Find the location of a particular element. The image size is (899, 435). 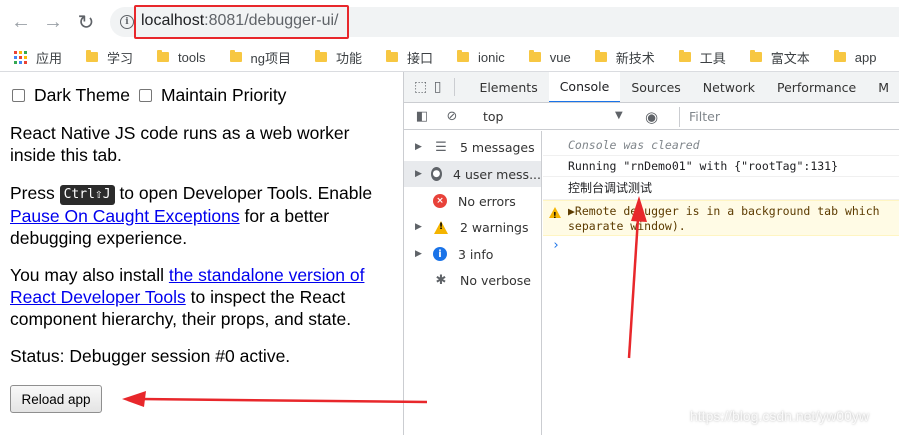

tab-network: Network is located at coordinates (729, 87).